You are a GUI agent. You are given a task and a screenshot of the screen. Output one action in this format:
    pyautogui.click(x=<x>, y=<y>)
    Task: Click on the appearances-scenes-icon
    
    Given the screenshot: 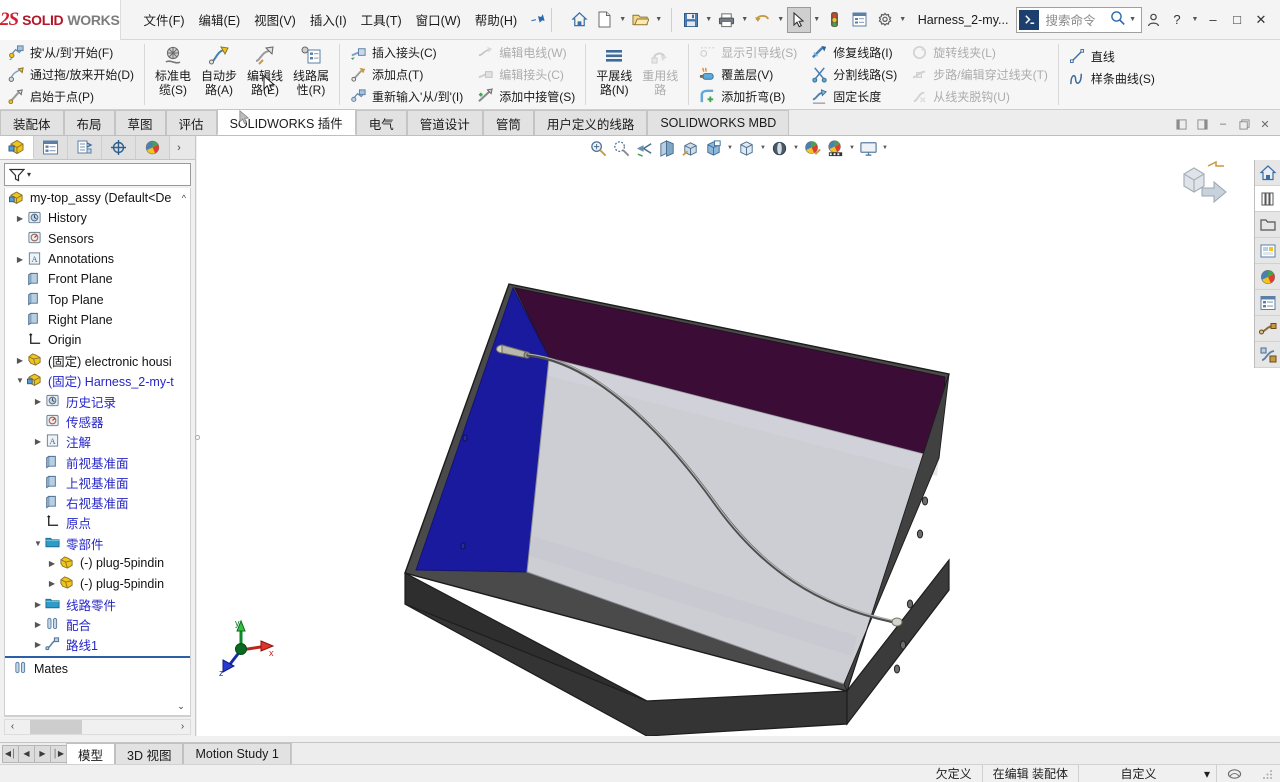 What is the action you would take?
    pyautogui.click(x=1267, y=277)
    